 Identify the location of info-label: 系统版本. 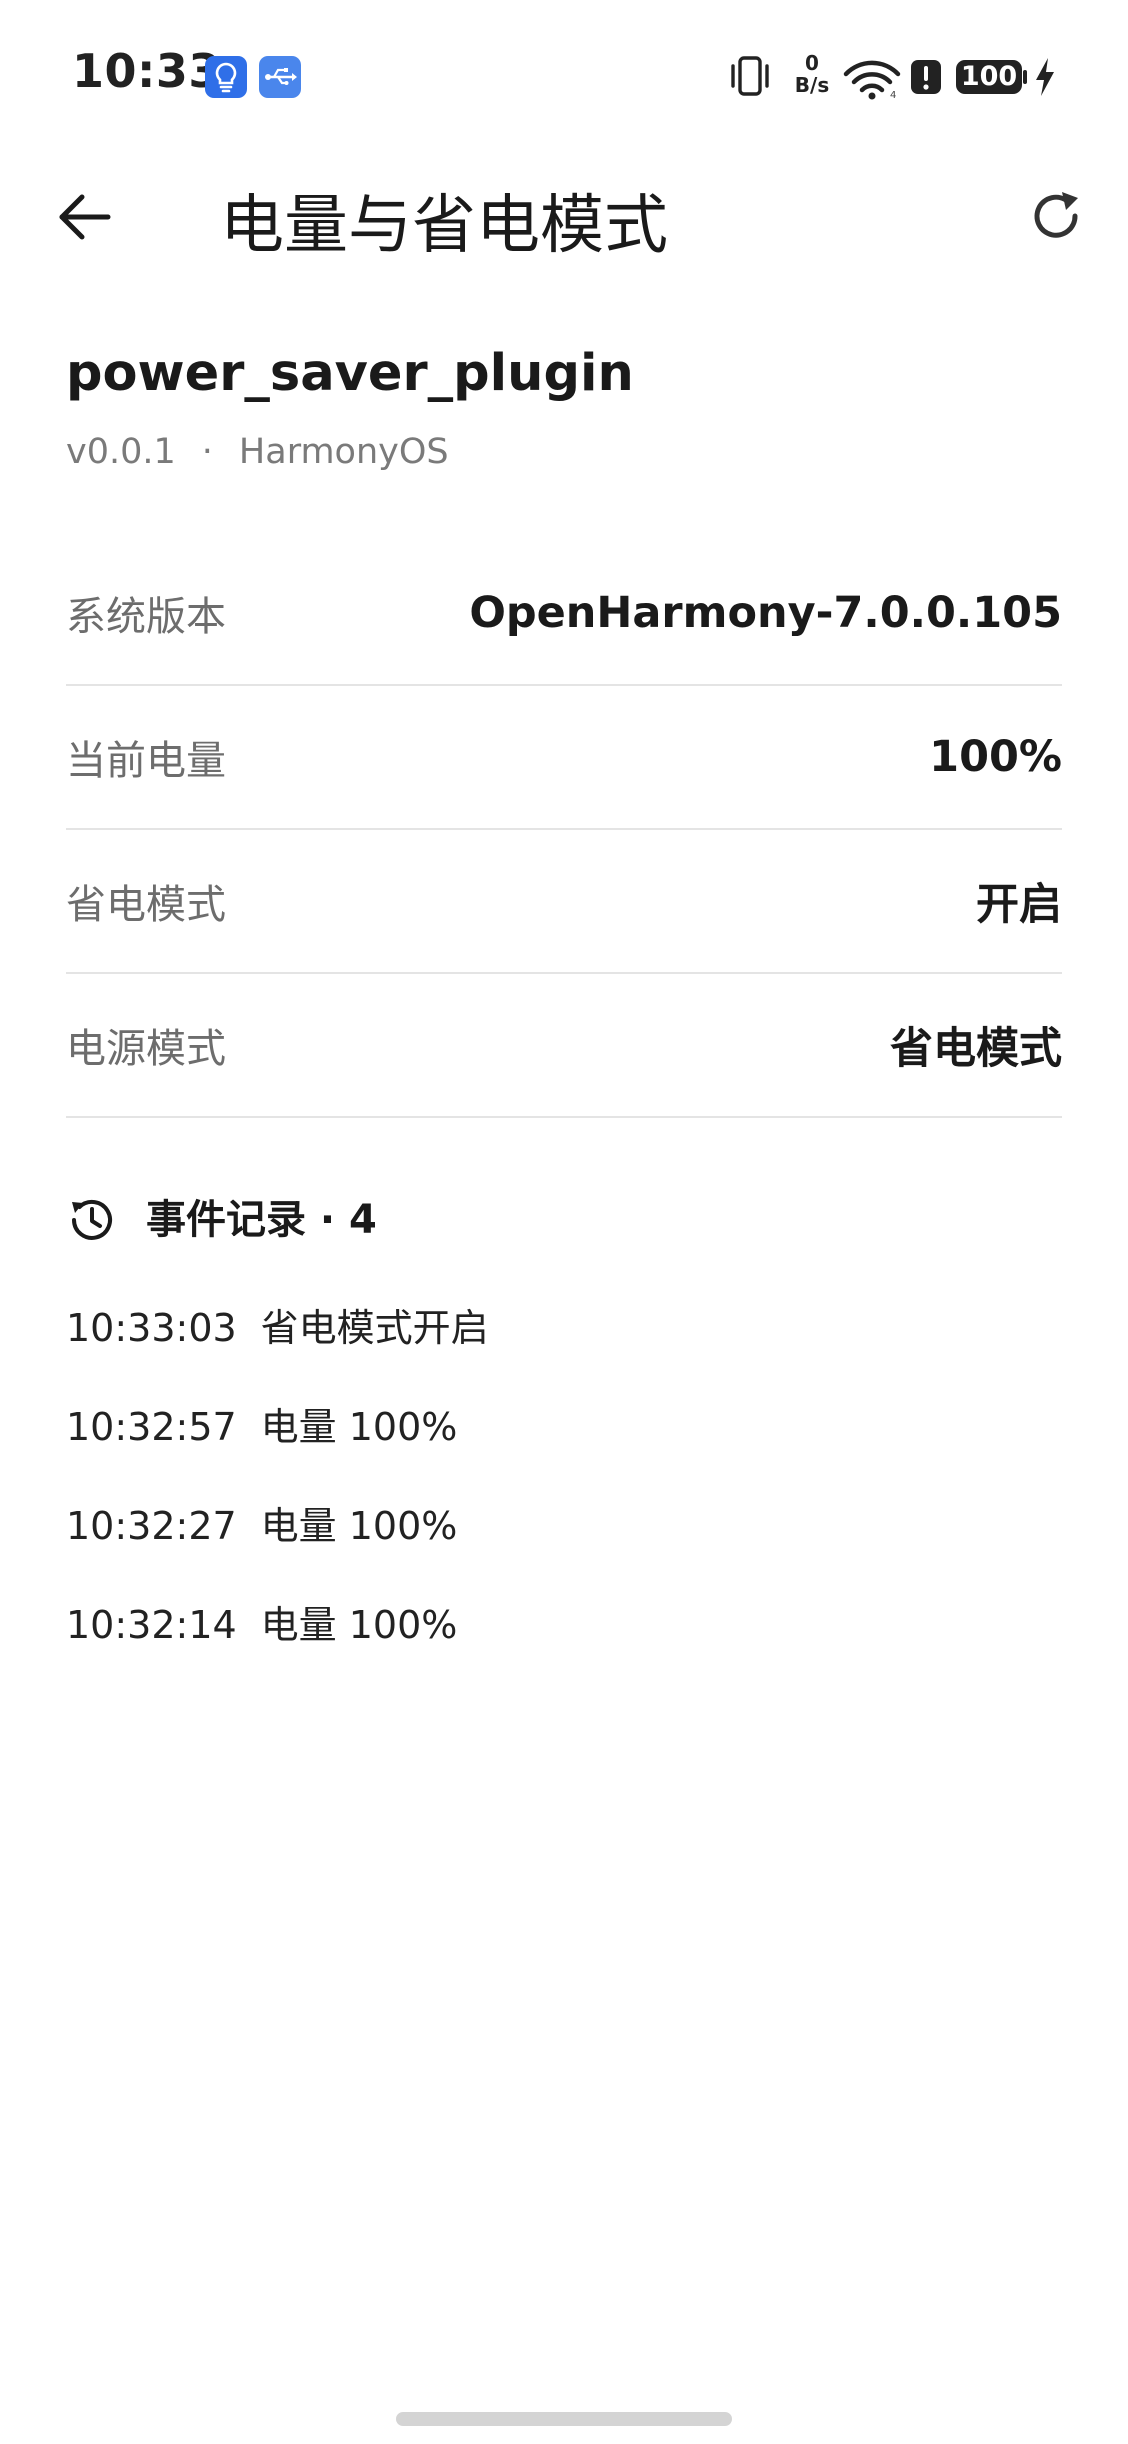
(146, 617).